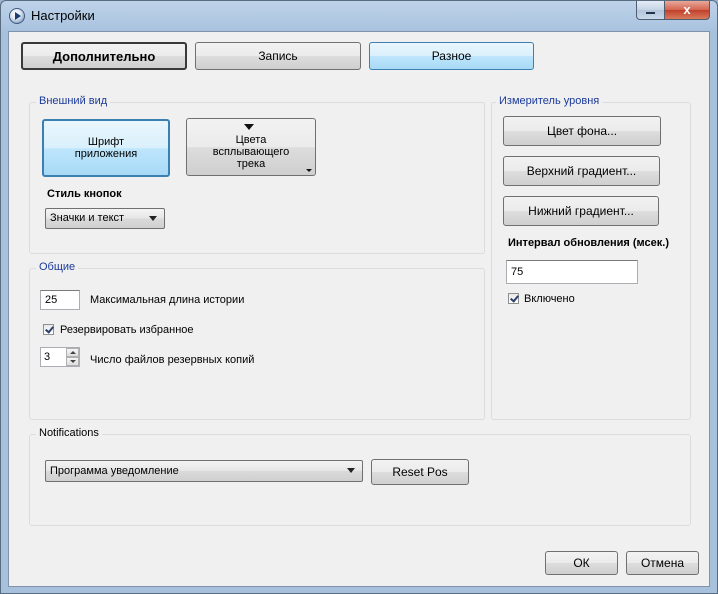 The width and height of the screenshot is (718, 594). I want to click on update-interval-label: Интервал обновления (мсек.), so click(589, 243).